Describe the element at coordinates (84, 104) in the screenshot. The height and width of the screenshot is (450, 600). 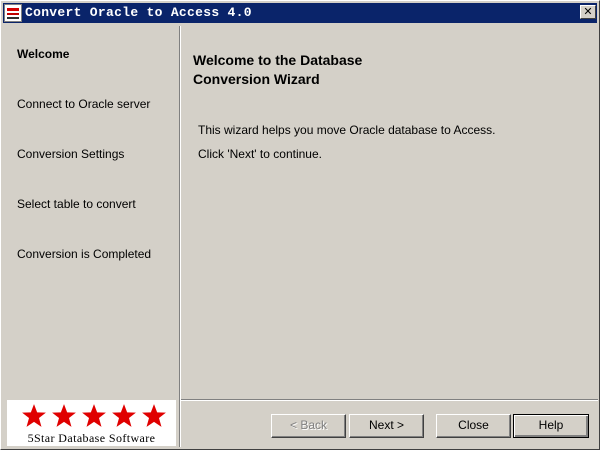
I see `step-connect-oracle: Connect to Oracle server` at that location.